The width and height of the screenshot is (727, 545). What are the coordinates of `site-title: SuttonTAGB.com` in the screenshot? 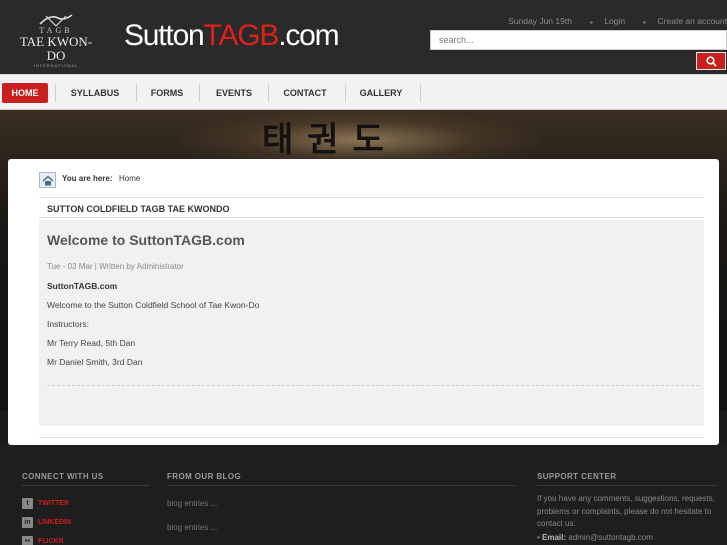 It's located at (232, 36).